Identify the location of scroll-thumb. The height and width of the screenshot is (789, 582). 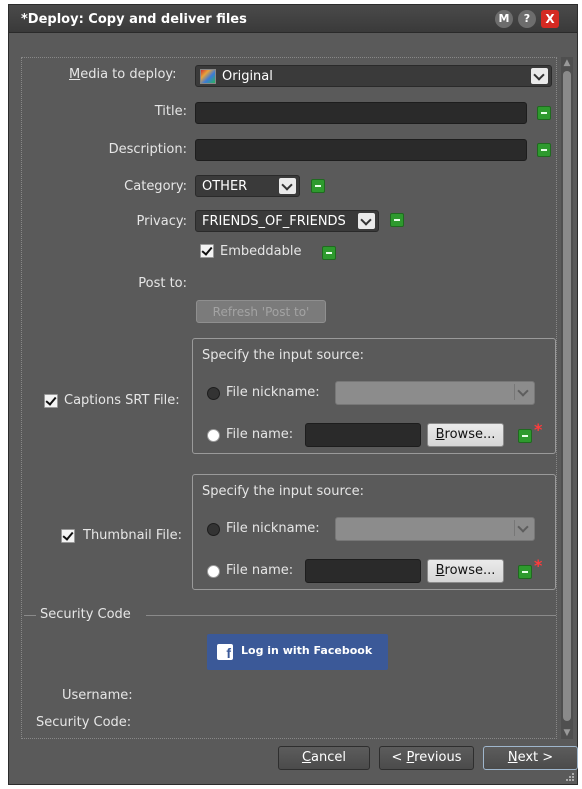
(567, 396).